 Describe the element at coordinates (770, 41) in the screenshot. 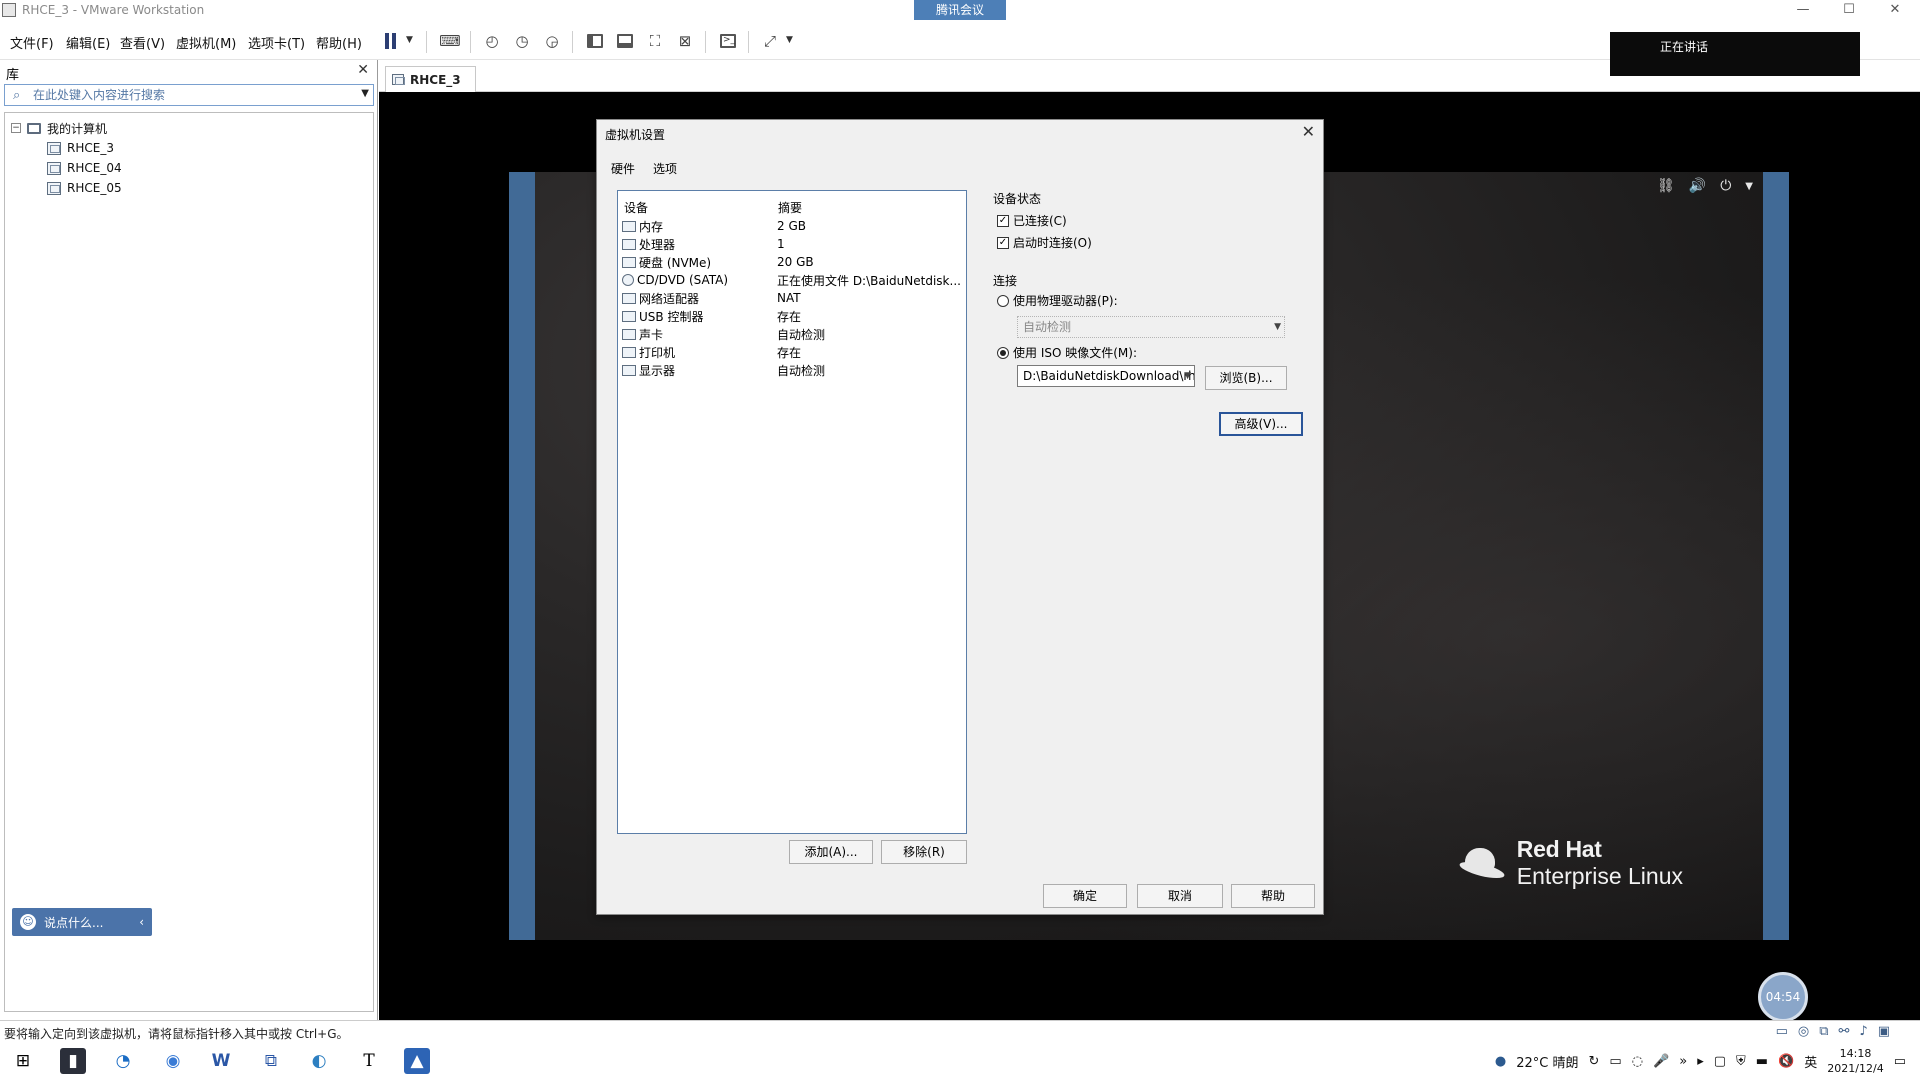

I see `stretch-button: ⤢` at that location.